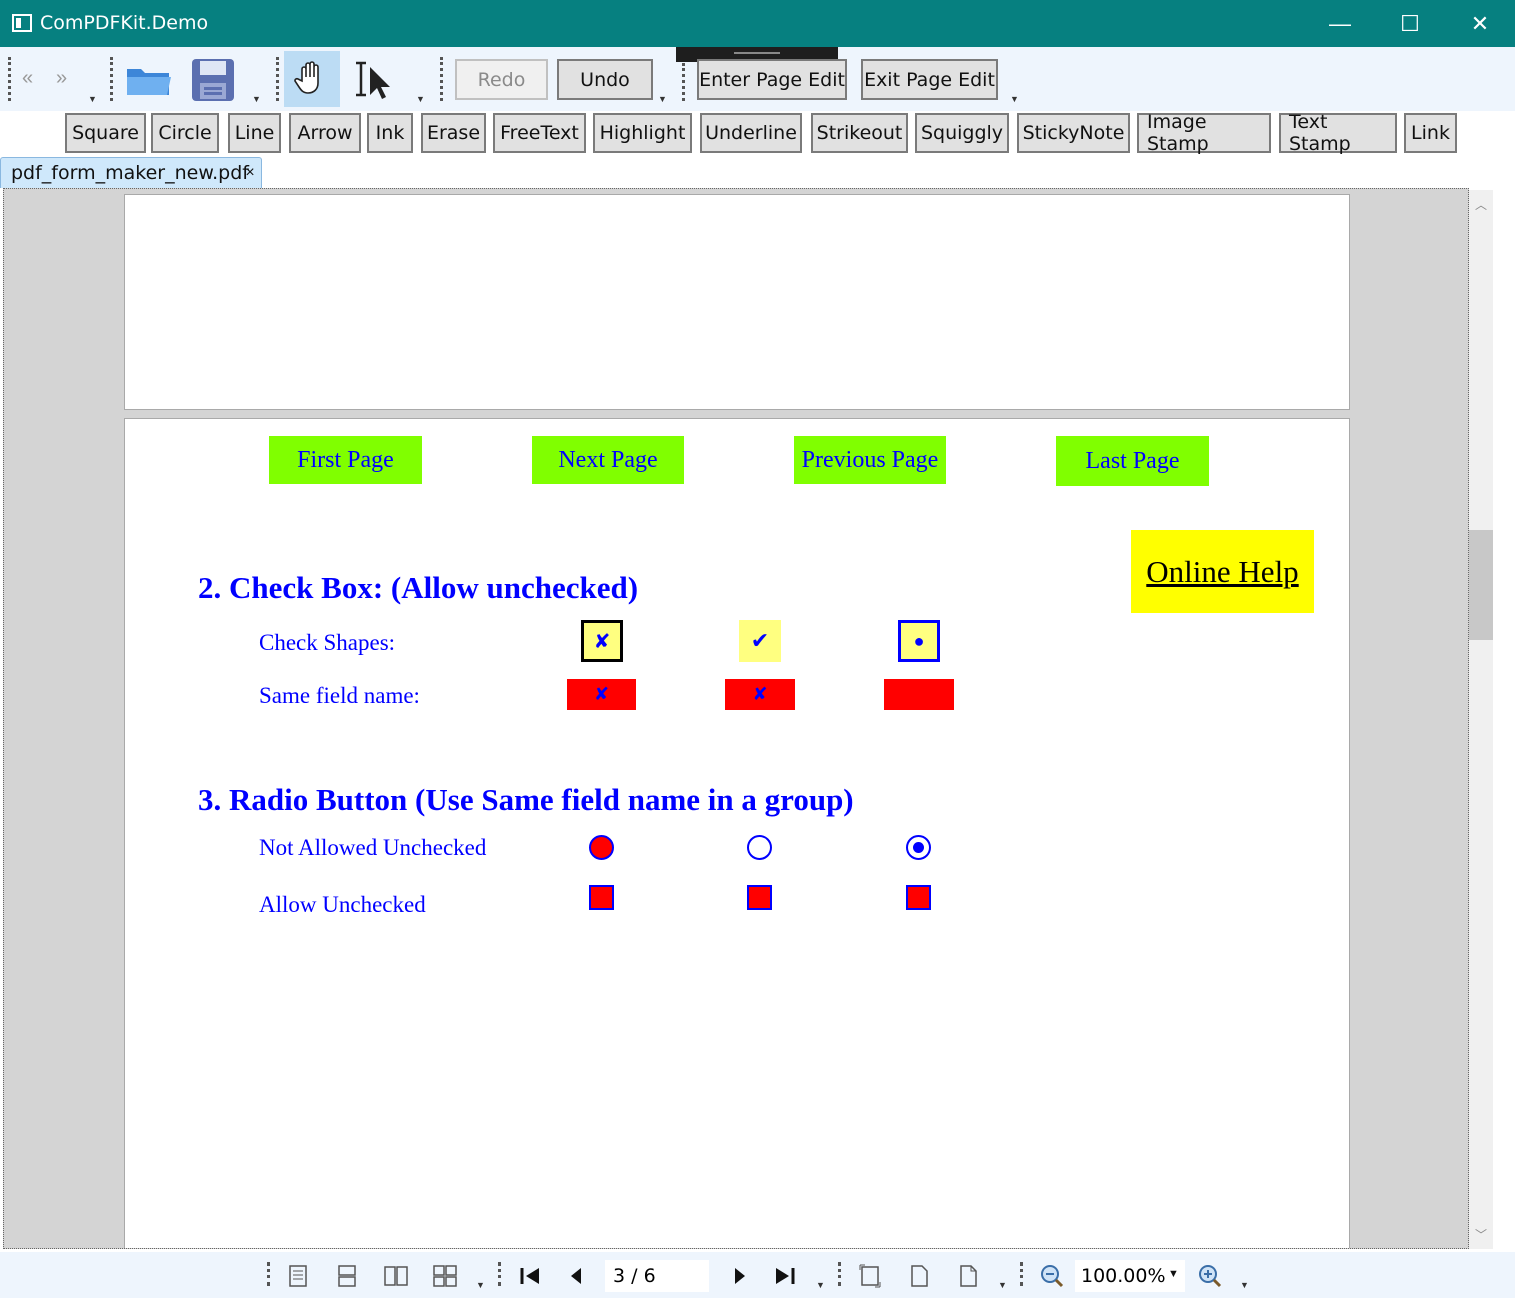 The image size is (1515, 1298). What do you see at coordinates (339, 695) in the screenshot?
I see `same-field-name-label: Same field name:` at bounding box center [339, 695].